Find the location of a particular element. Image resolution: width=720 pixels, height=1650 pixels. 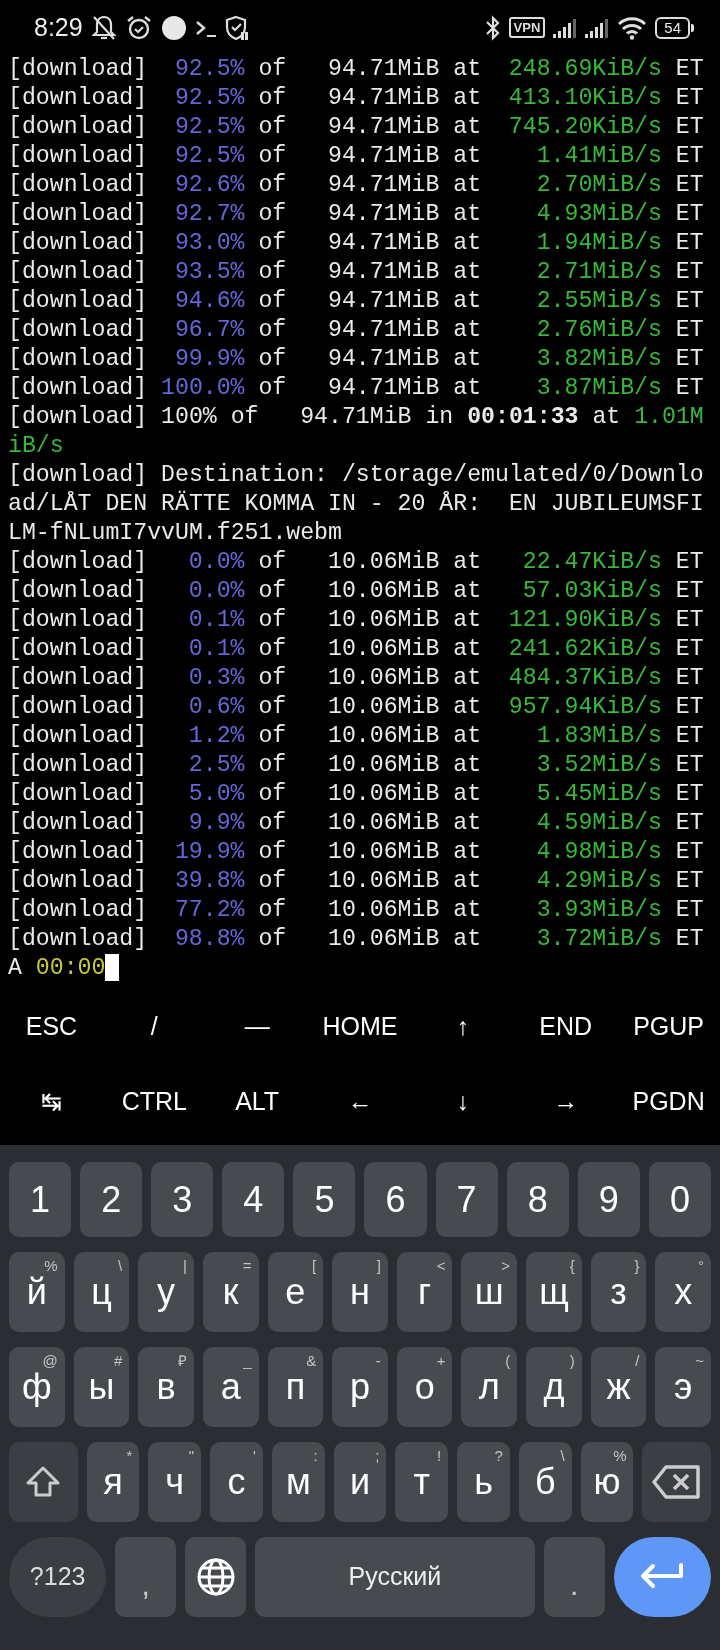

terminal-line: [download] 92.5% of 94.71MiB at 413.10KiB/s ET is located at coordinates (356, 98).